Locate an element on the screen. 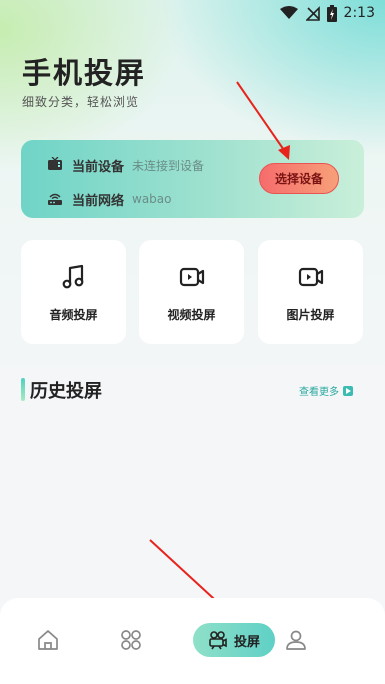 The height and width of the screenshot is (684, 385). bottom-tab-bar: 投屏 is located at coordinates (192, 641).